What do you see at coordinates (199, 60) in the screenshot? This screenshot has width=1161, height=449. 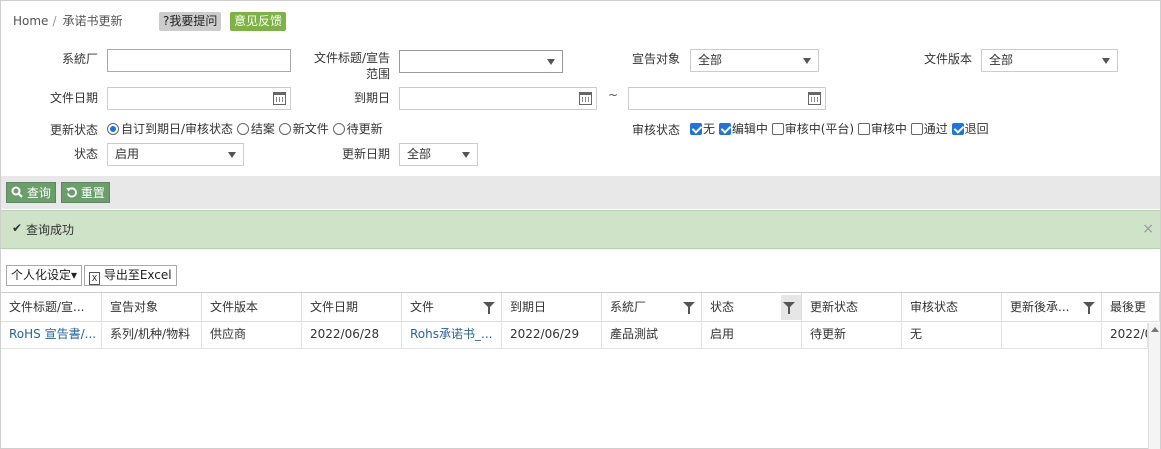 I see `factory-input` at bounding box center [199, 60].